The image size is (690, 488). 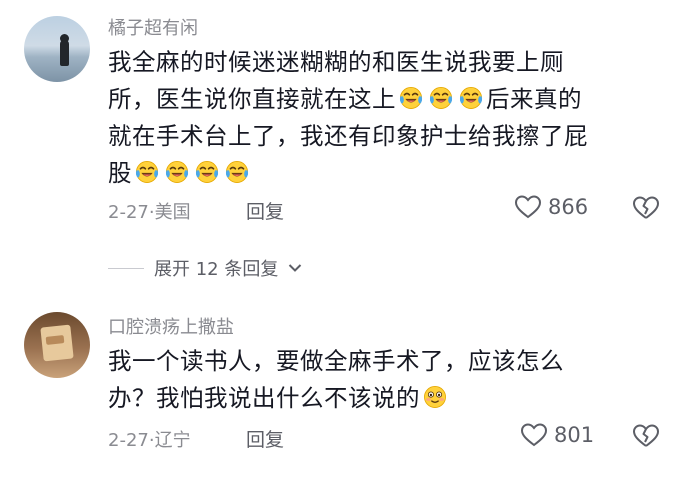 I want to click on chevron-down-icon, so click(x=295, y=268).